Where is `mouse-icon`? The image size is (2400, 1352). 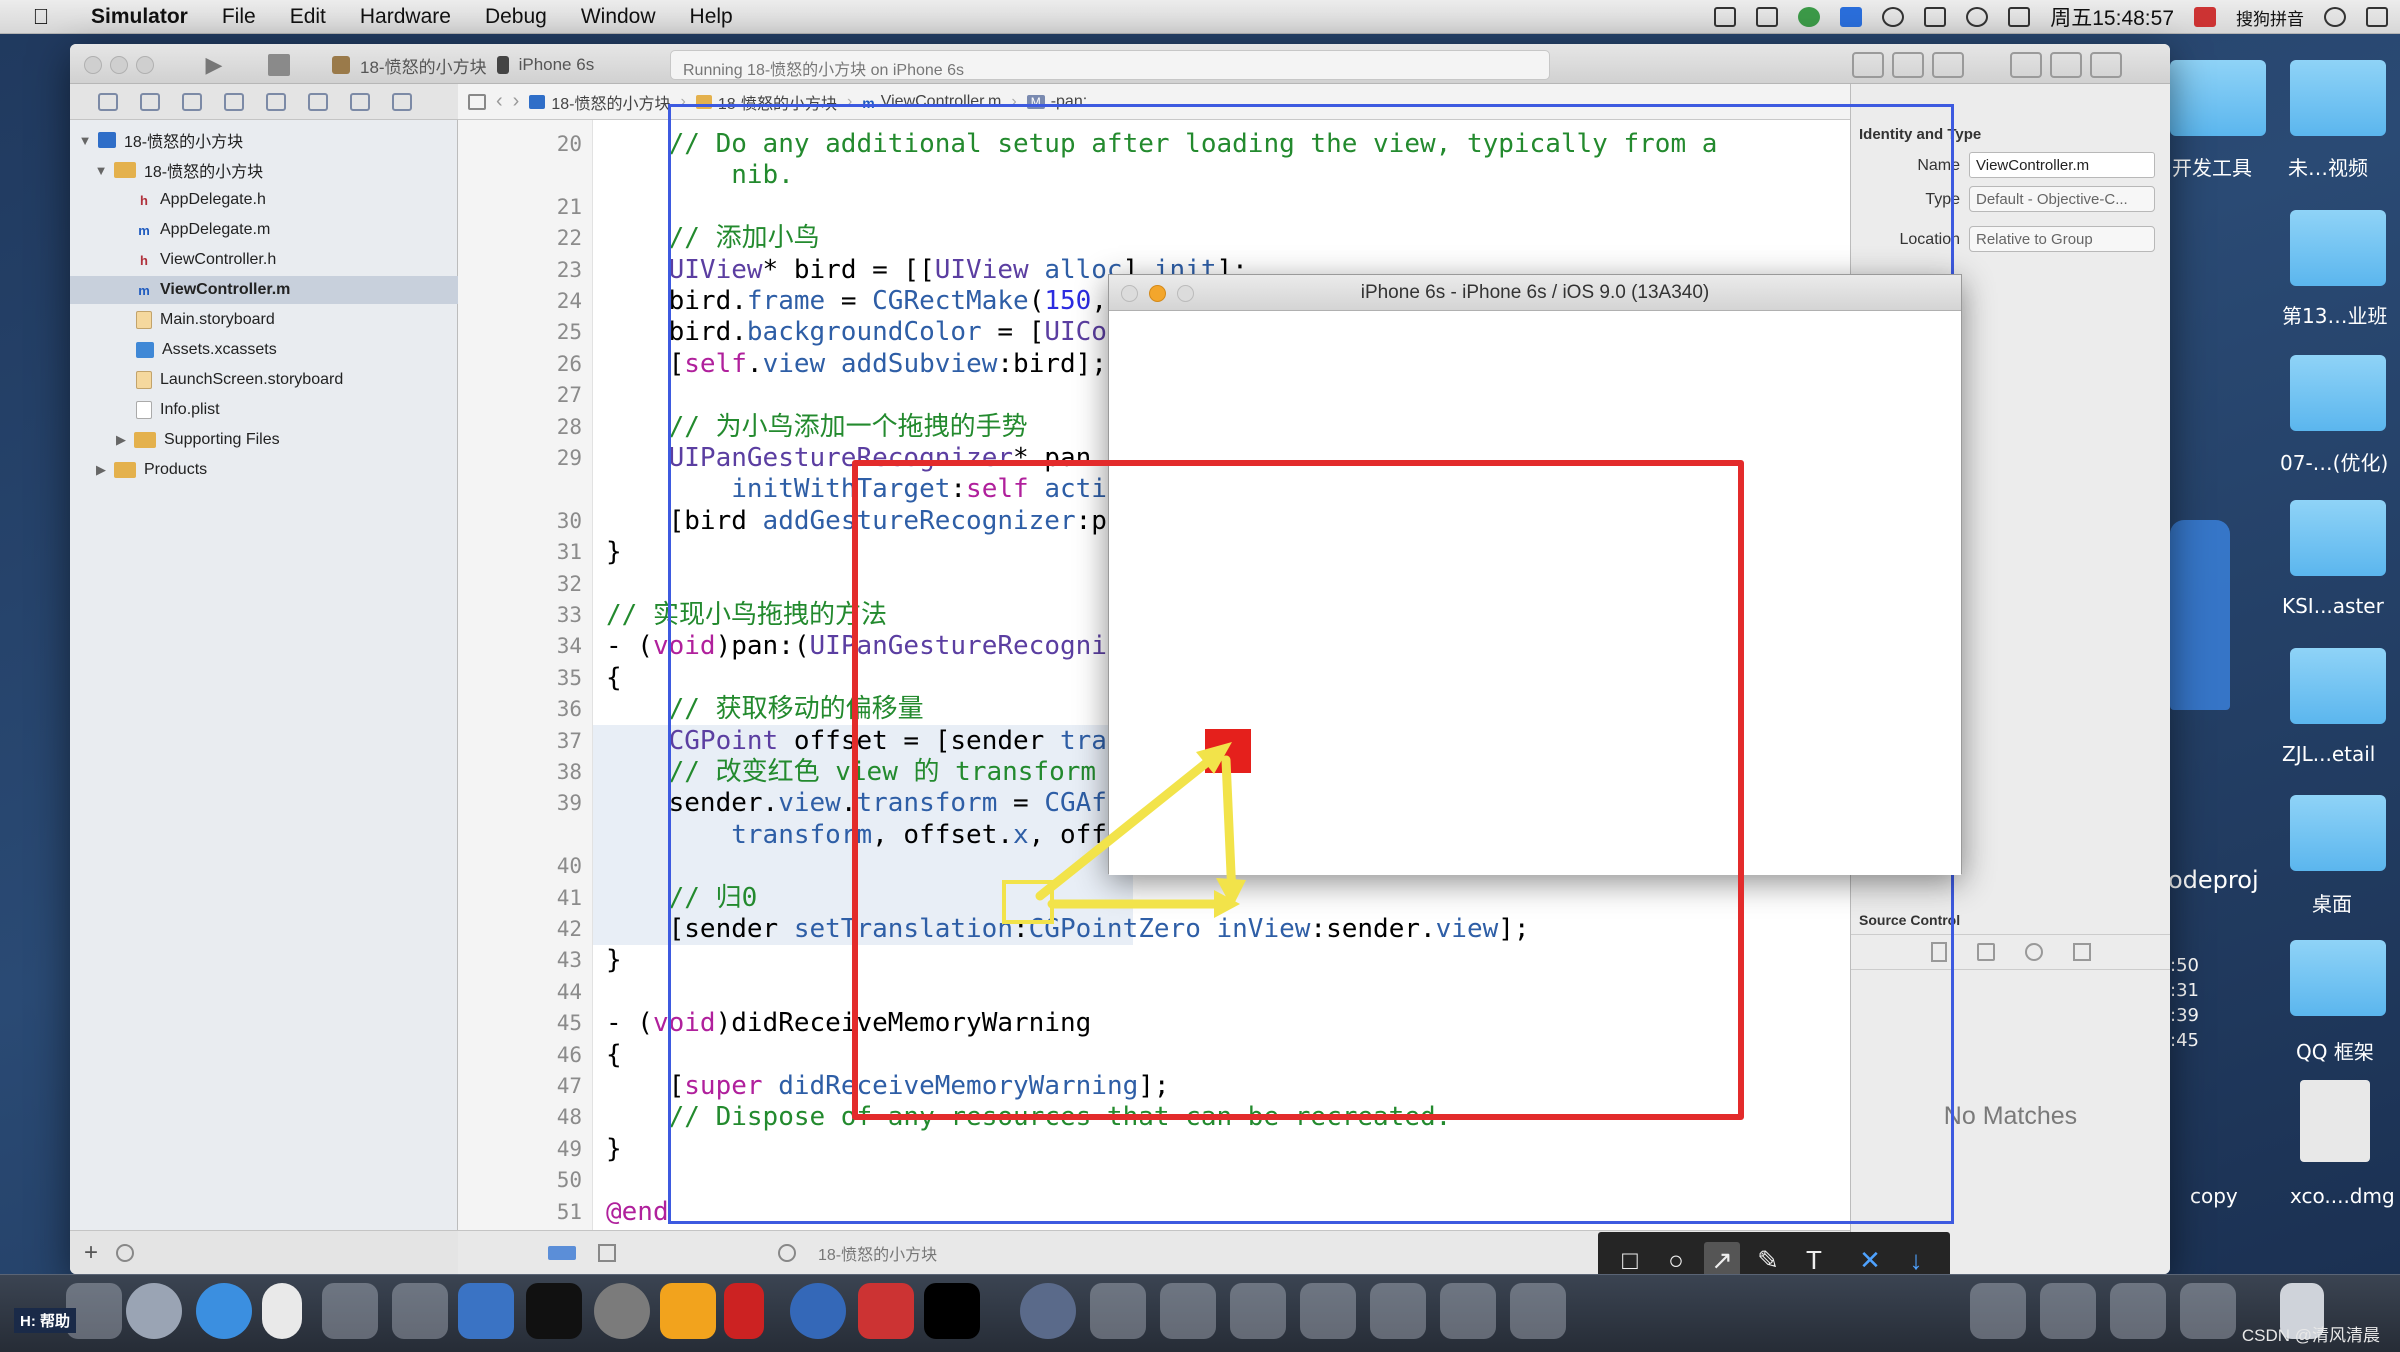
mouse-icon is located at coordinates (282, 1311).